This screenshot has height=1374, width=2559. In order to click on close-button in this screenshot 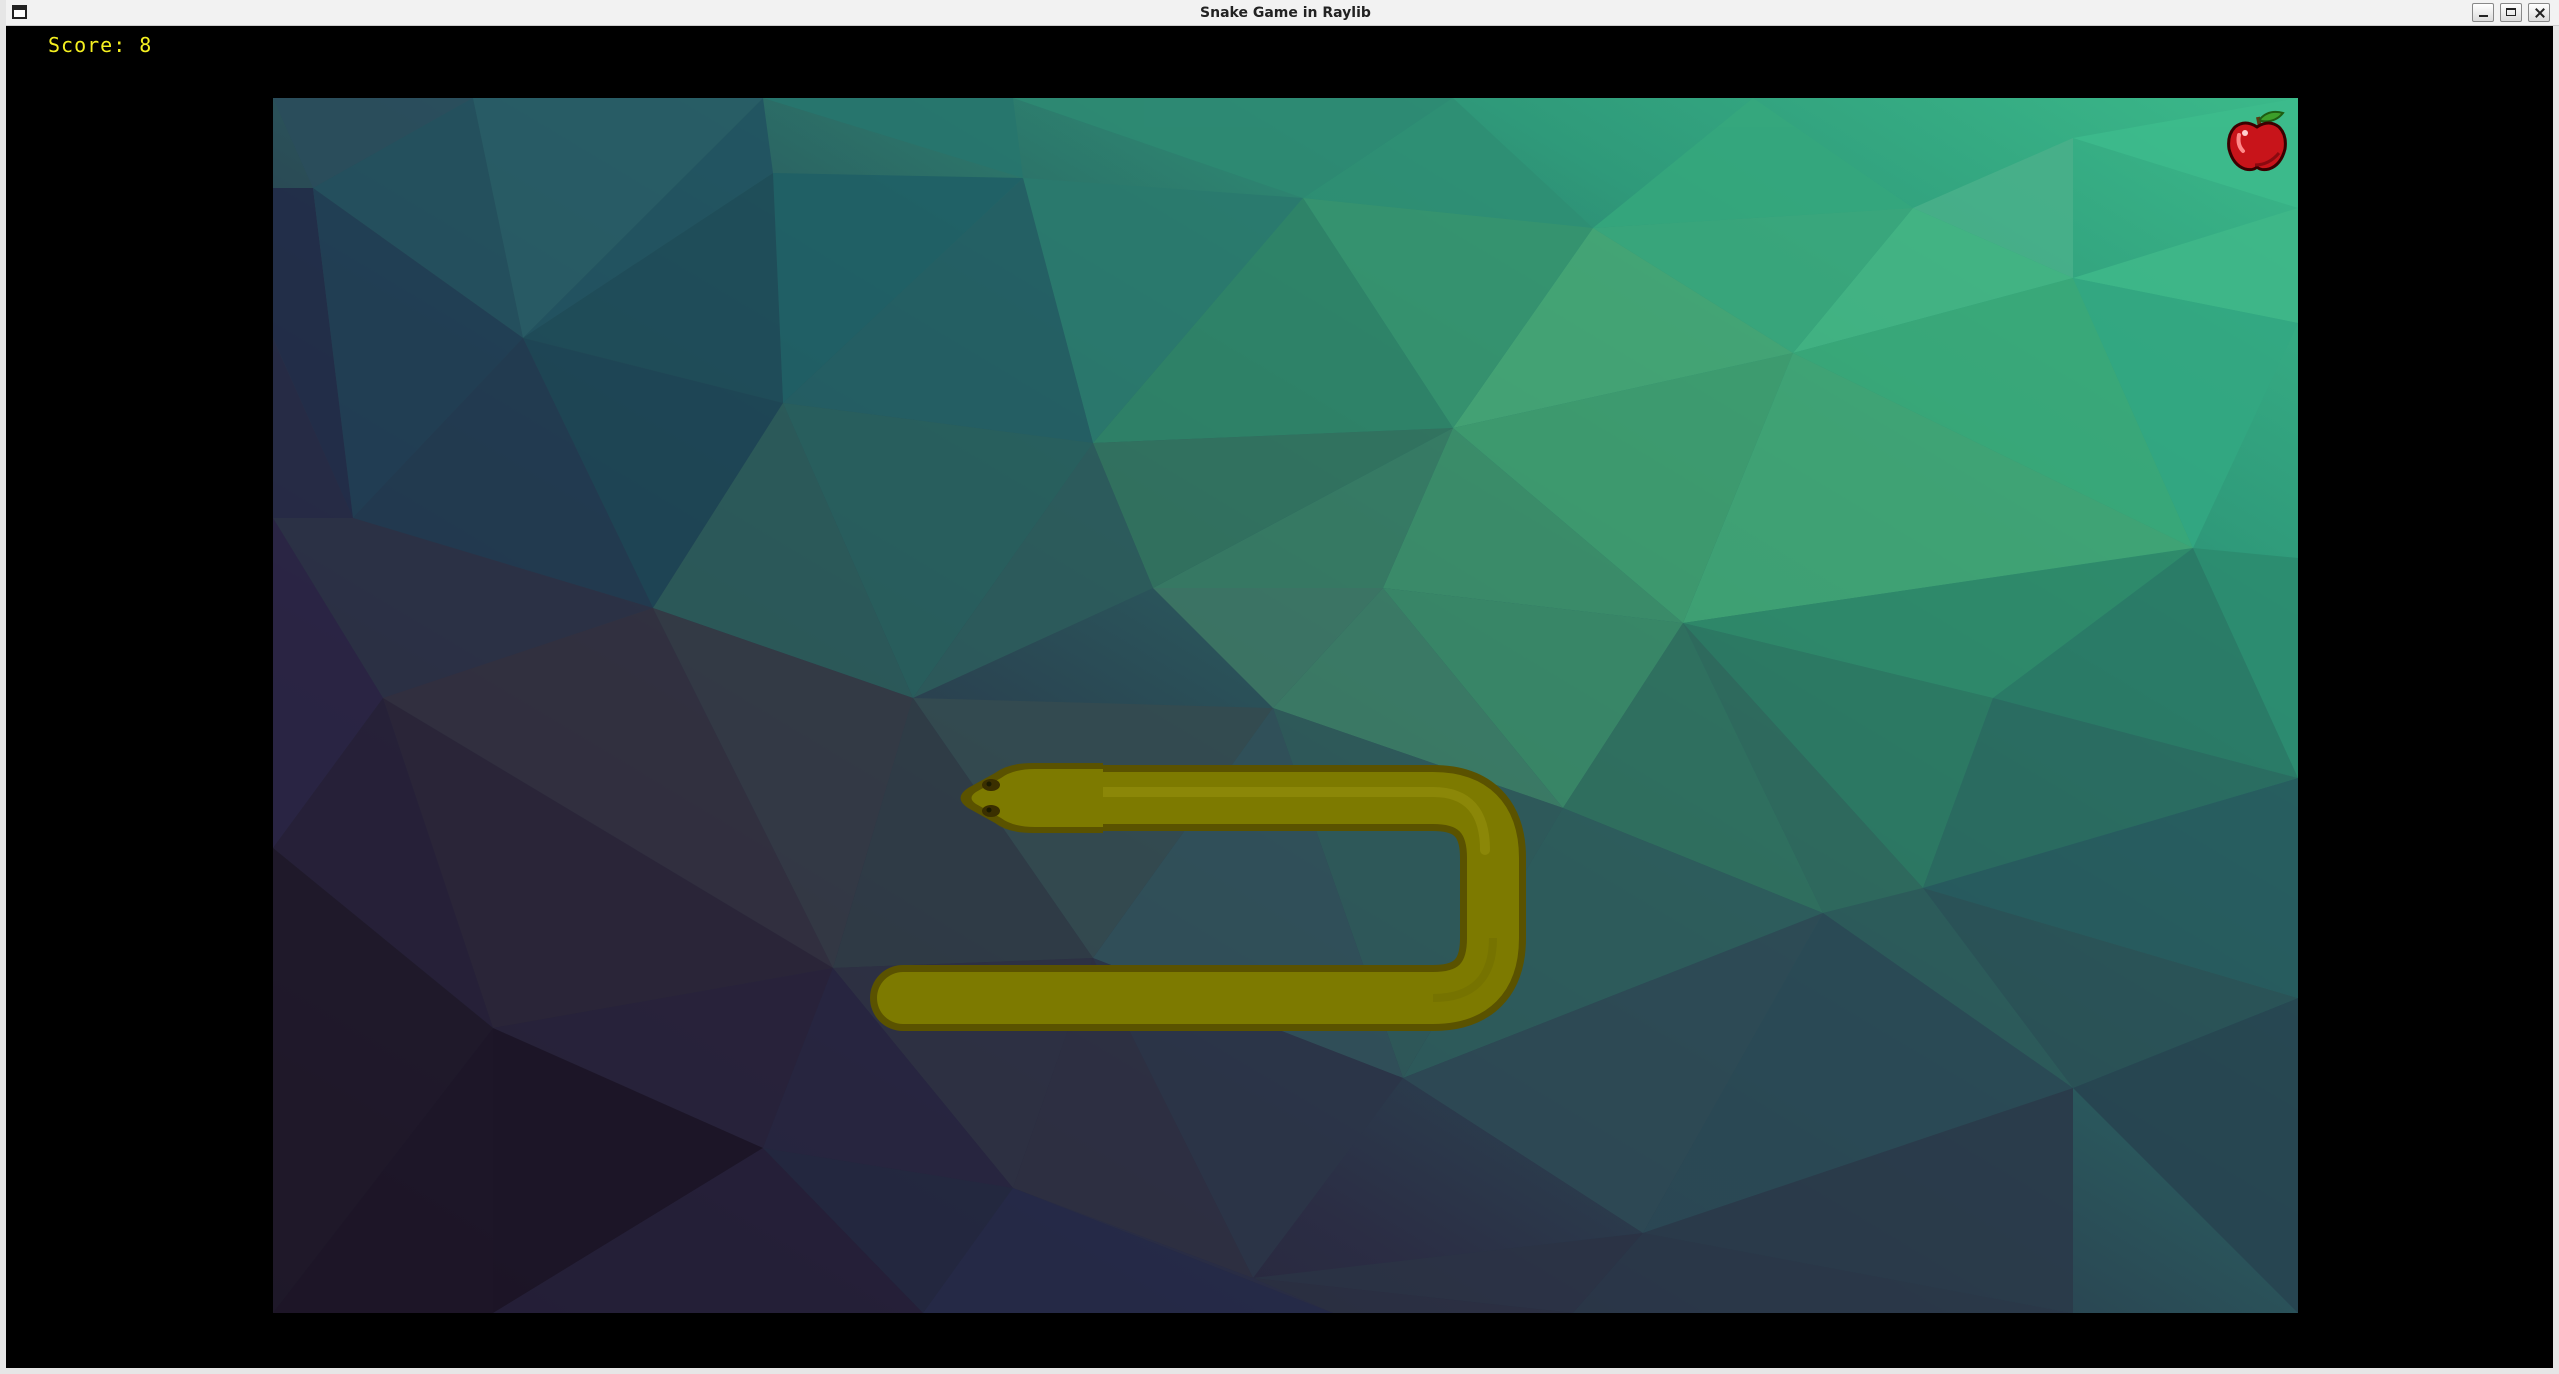, I will do `click(2539, 12)`.